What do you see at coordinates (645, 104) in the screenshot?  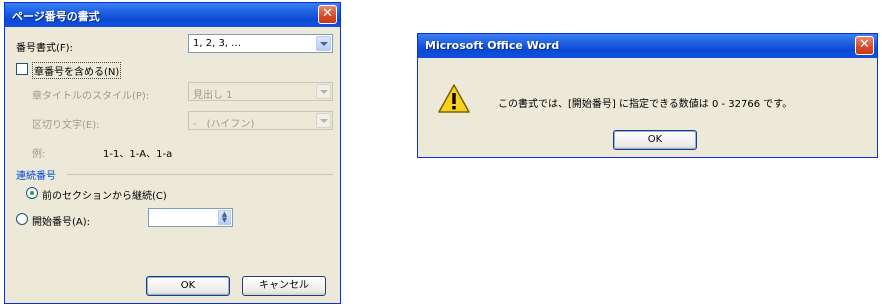 I see `message-text: この書式では、[開始番号] に指定できる数値は 0 - 32766 です。` at bounding box center [645, 104].